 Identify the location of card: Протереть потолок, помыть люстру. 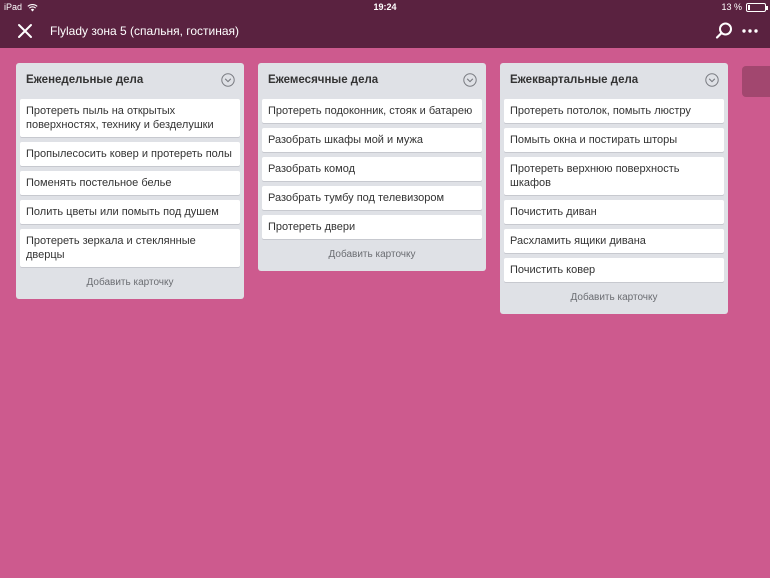
(614, 111).